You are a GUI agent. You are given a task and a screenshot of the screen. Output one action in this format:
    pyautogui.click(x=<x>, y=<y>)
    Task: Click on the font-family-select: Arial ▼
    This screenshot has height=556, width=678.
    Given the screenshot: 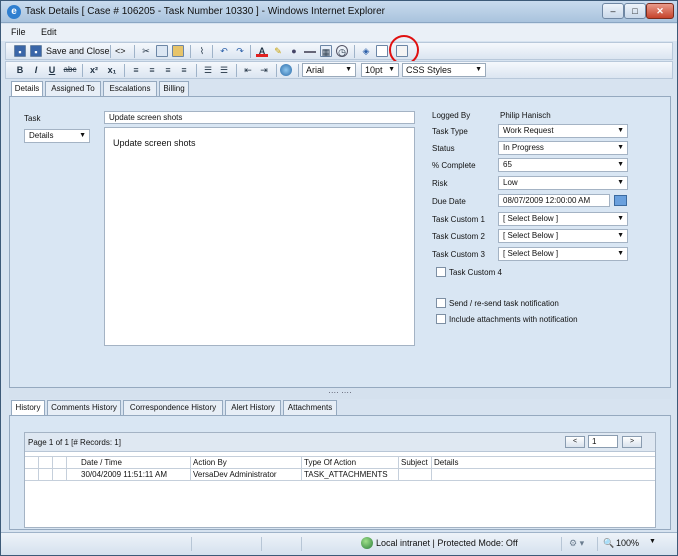 What is the action you would take?
    pyautogui.click(x=329, y=70)
    